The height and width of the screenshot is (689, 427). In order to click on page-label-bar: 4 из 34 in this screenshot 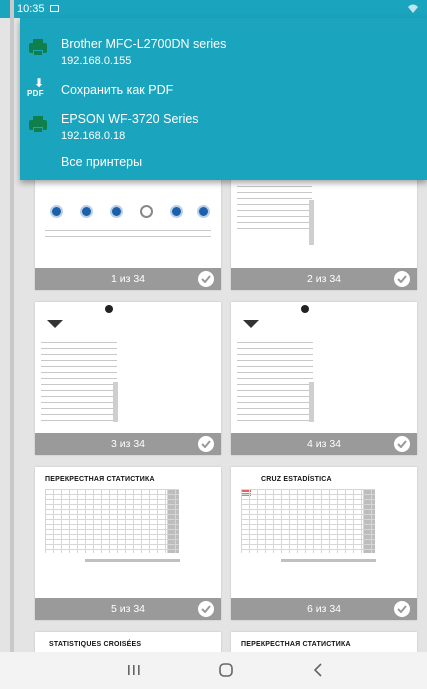, I will do `click(324, 444)`.